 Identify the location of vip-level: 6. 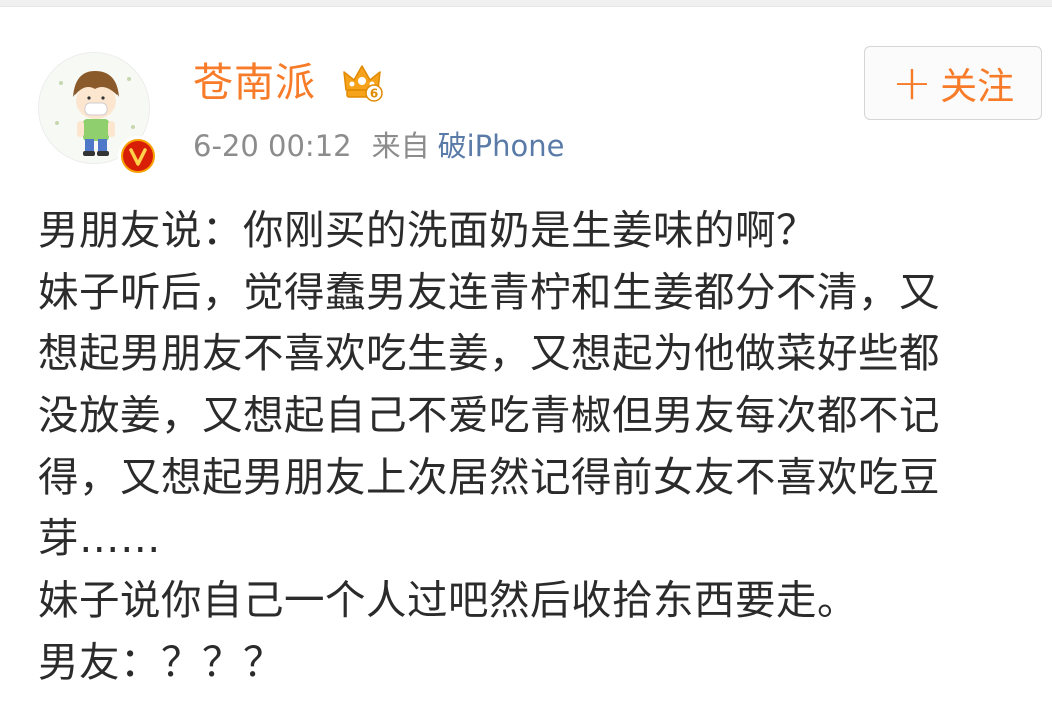
(374, 94).